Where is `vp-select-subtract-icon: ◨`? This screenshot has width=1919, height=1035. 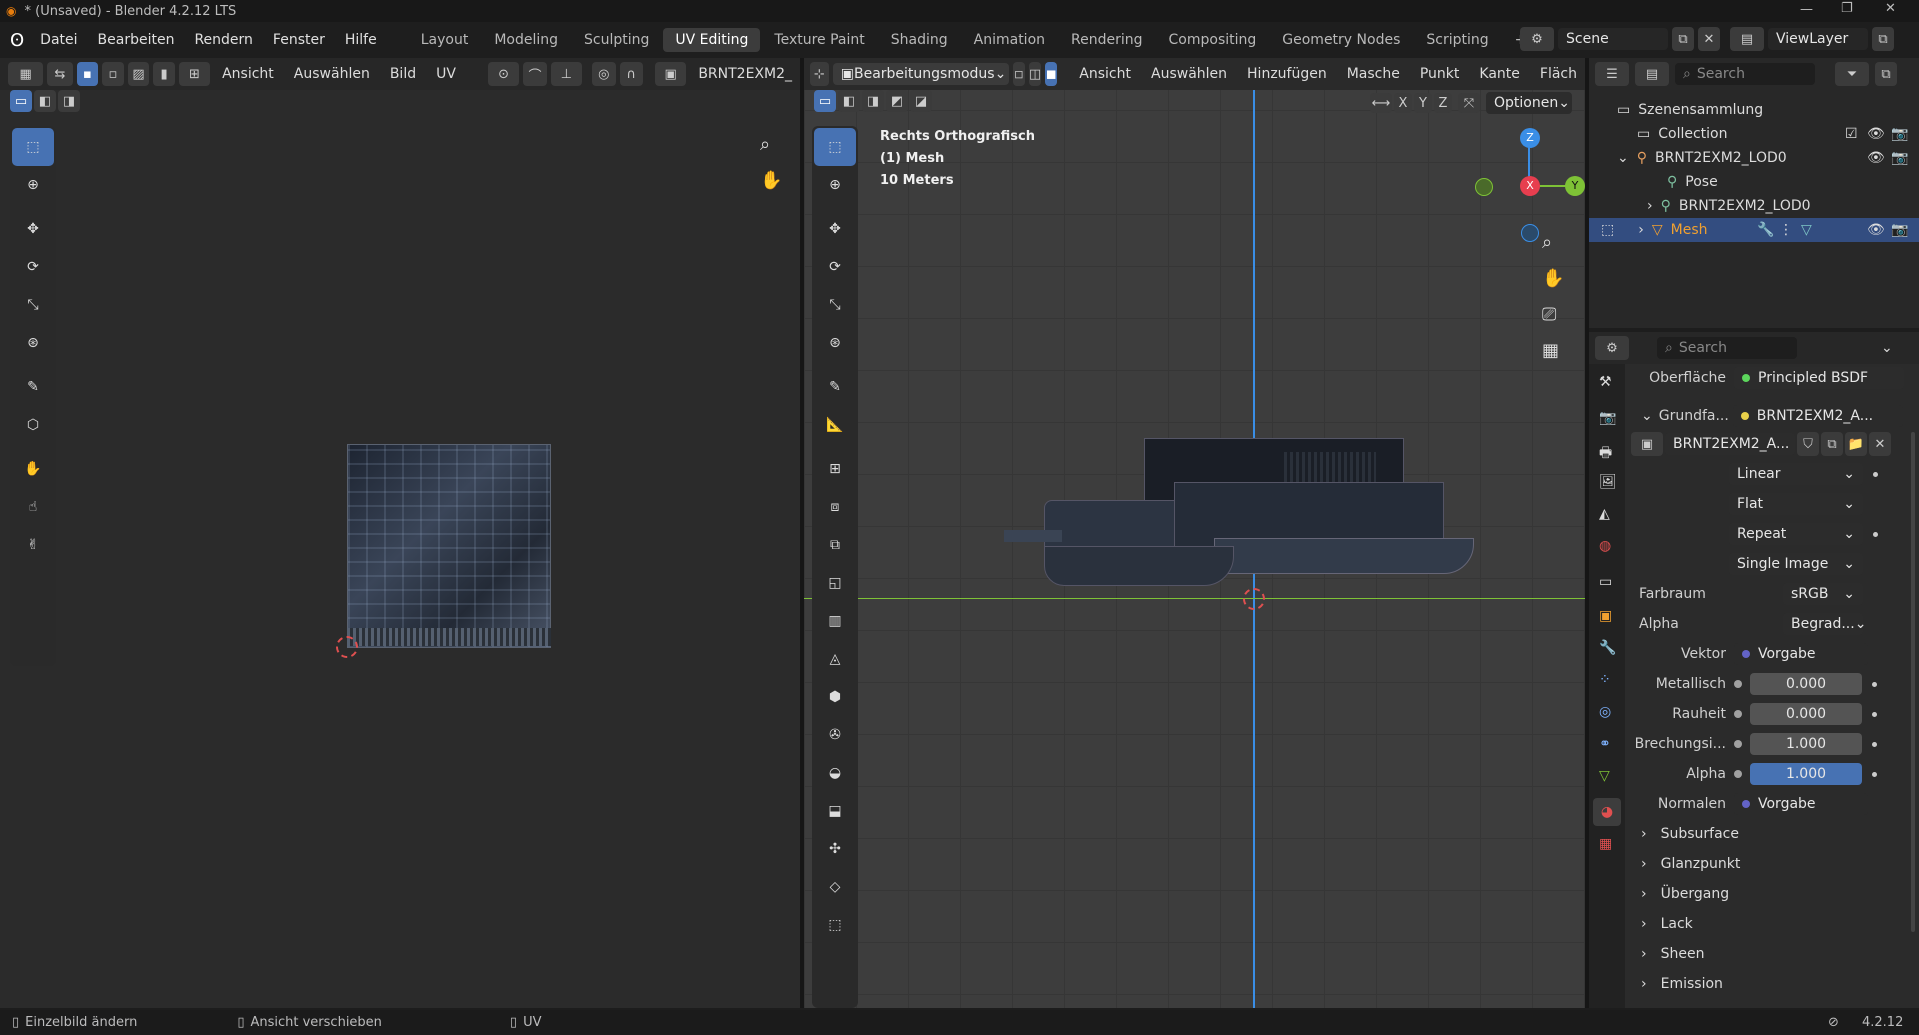
vp-select-subtract-icon: ◨ is located at coordinates (873, 101).